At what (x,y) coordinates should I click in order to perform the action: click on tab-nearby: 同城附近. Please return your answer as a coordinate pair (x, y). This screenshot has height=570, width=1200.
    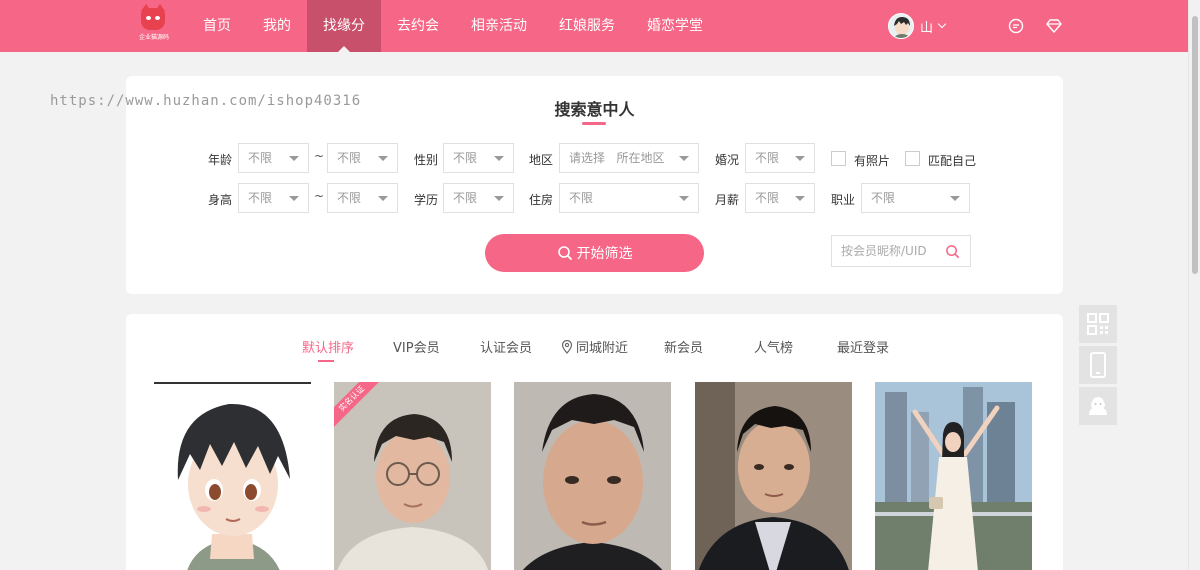
    Looking at the image, I should click on (594, 346).